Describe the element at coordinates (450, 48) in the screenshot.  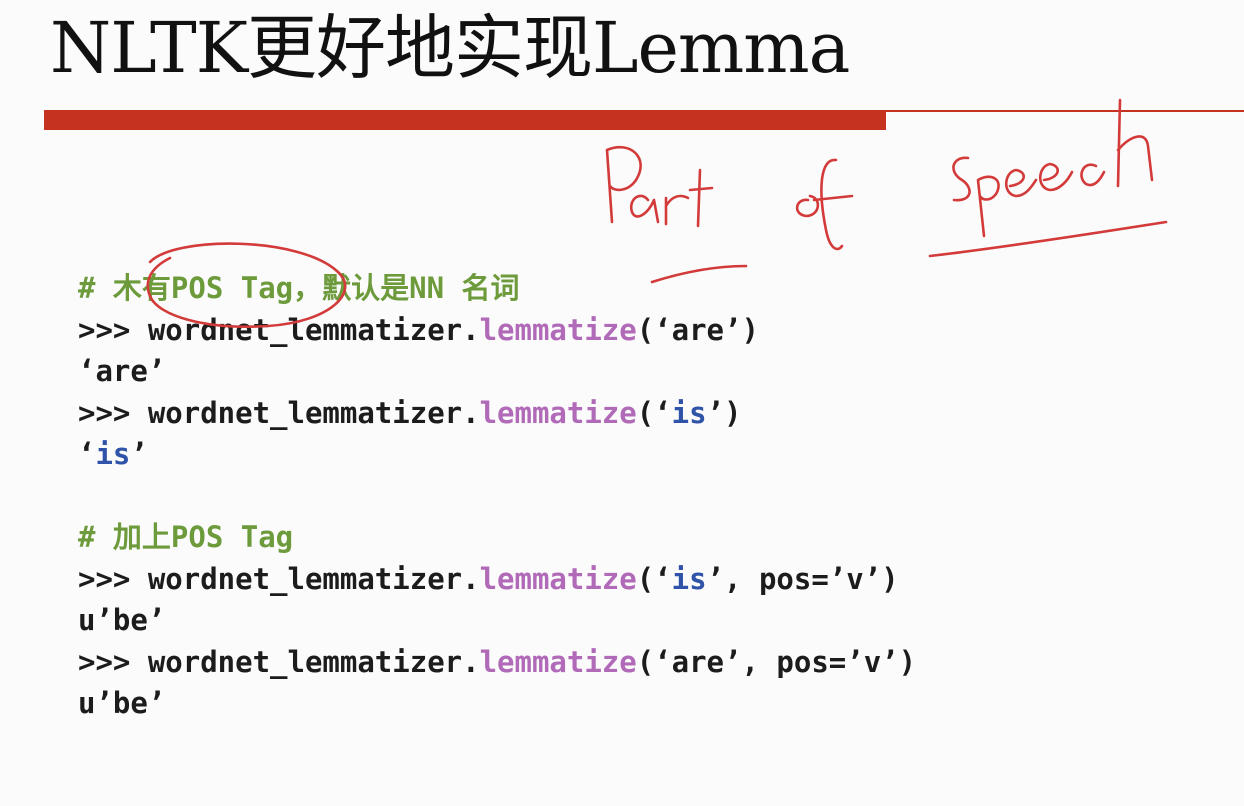
I see `slide-title: NLTK更好地实现Lemma` at that location.